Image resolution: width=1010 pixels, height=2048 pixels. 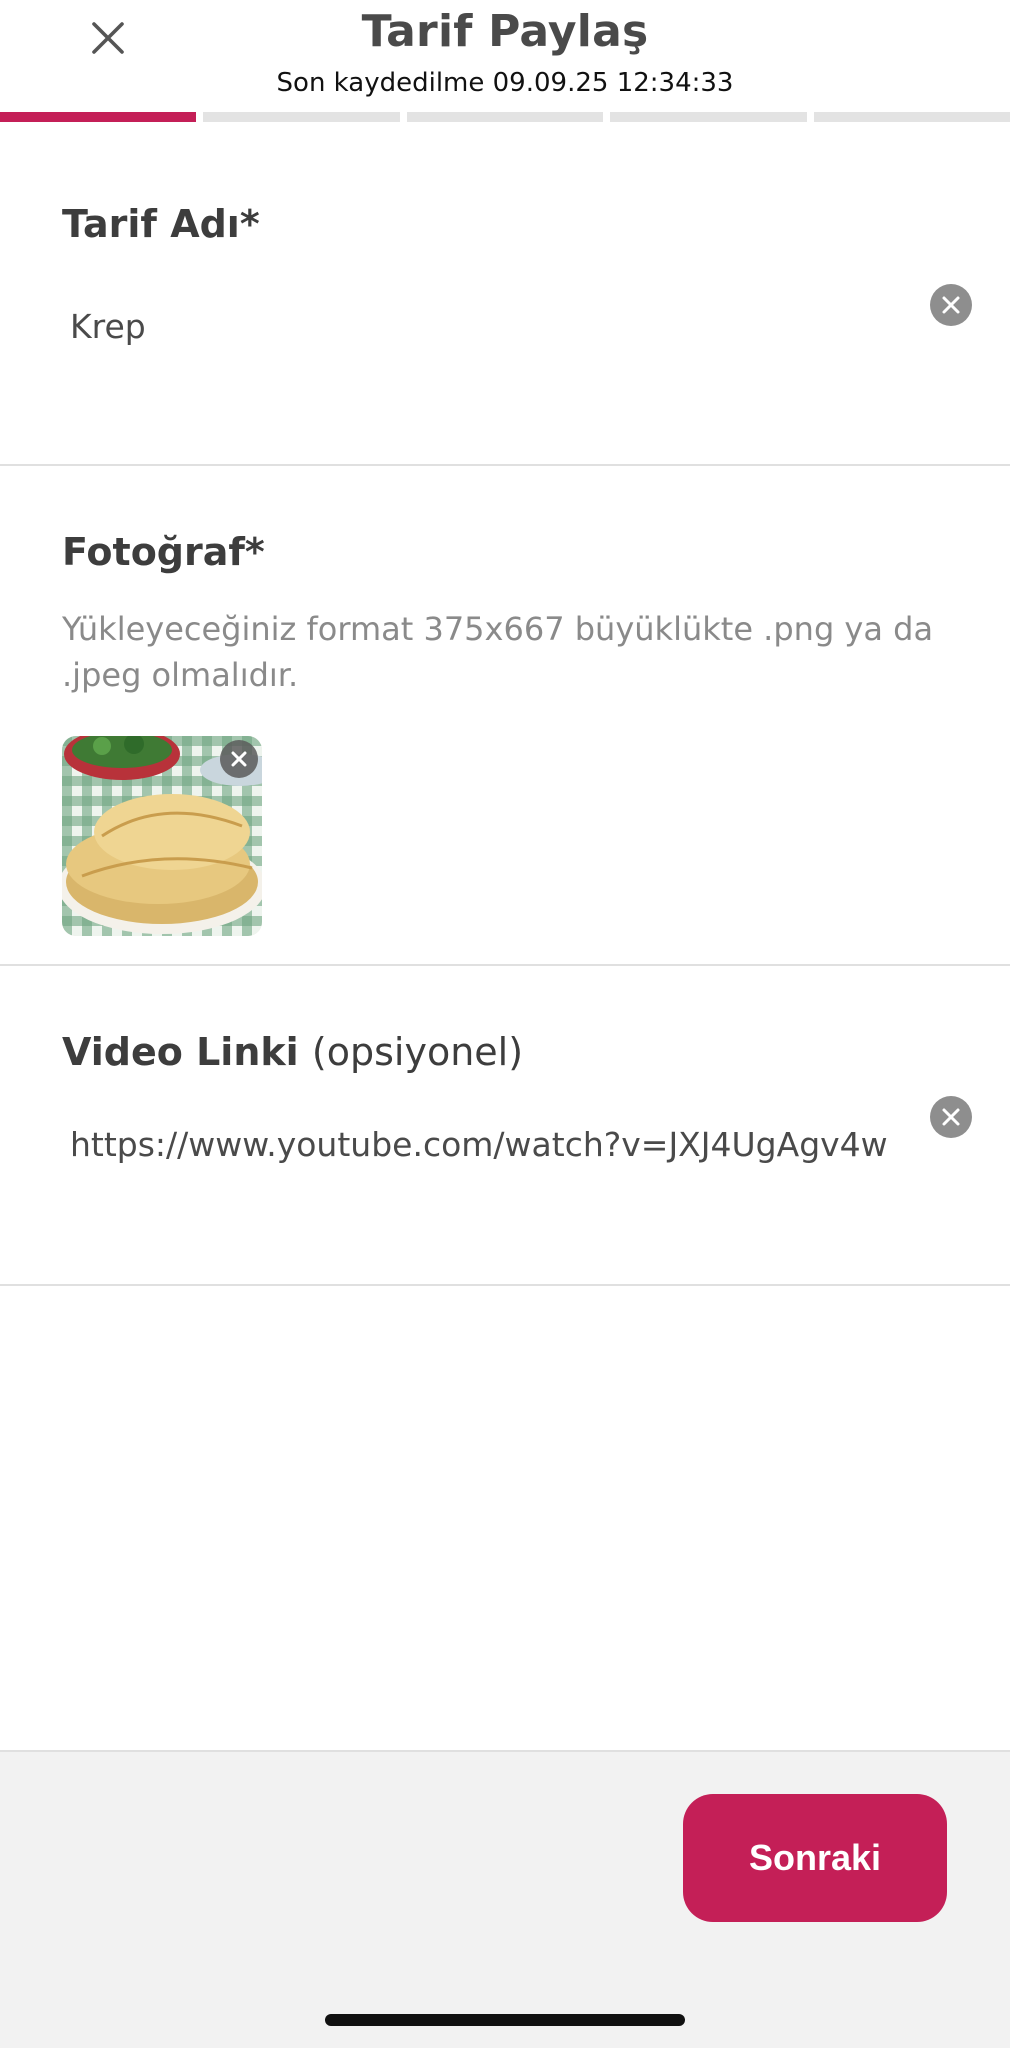 I want to click on video-link-clear-button, so click(x=951, y=1117).